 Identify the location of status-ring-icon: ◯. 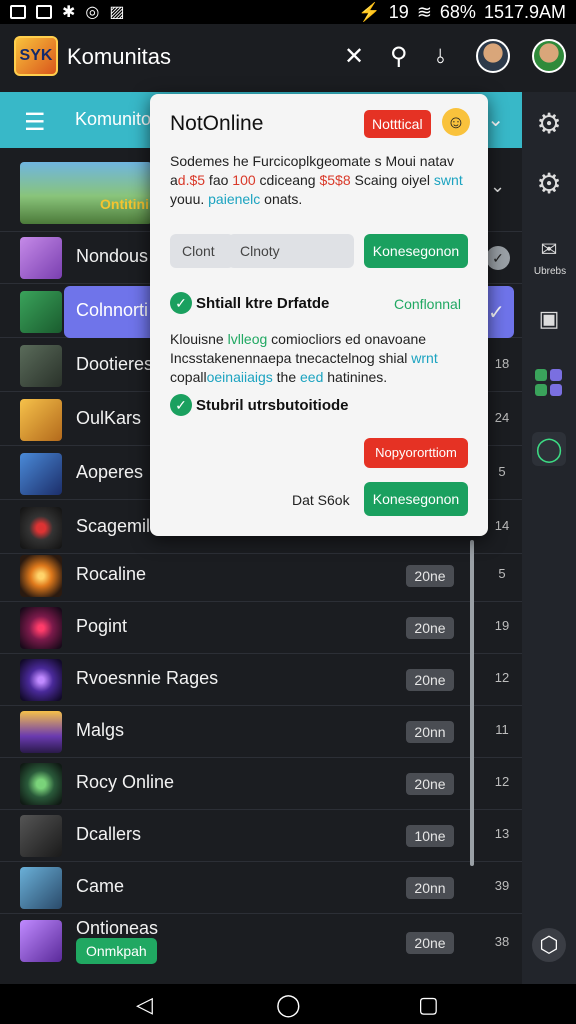
(549, 449).